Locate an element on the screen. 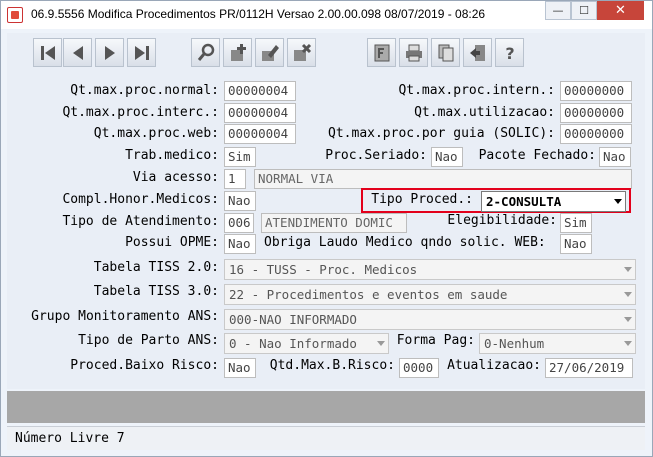 The width and height of the screenshot is (653, 457). tabela-tiss-20-value: 16 - TUSS - Proc. Medicos is located at coordinates (323, 269).